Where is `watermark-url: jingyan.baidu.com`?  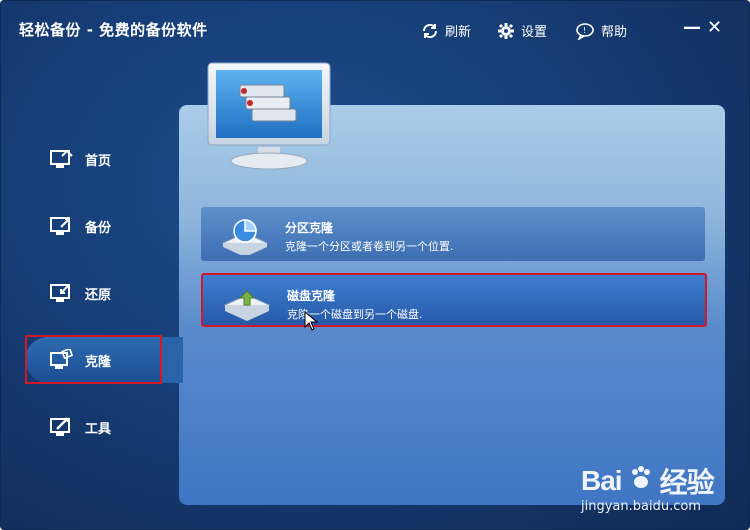 watermark-url: jingyan.baidu.com is located at coordinates (641, 506).